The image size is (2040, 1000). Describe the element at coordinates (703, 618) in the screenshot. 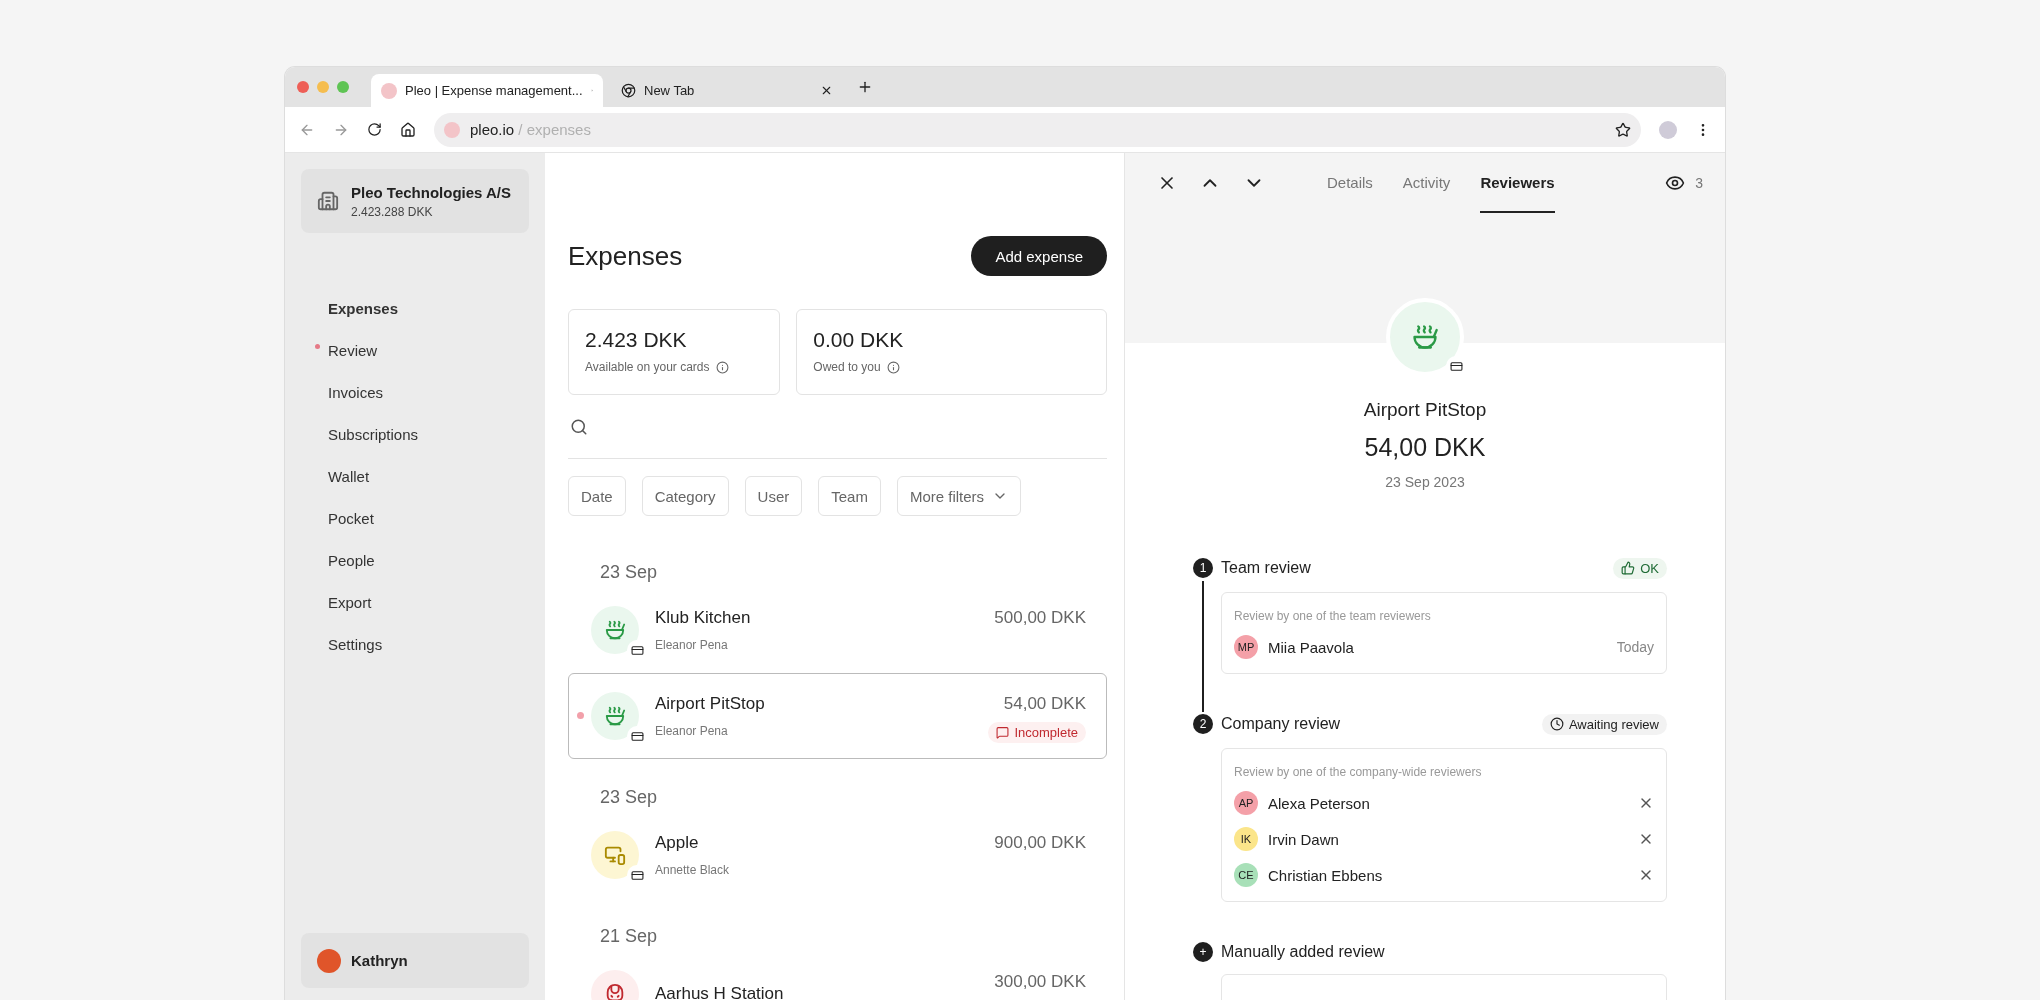

I see `merchant-name: Klub Kitchen` at that location.